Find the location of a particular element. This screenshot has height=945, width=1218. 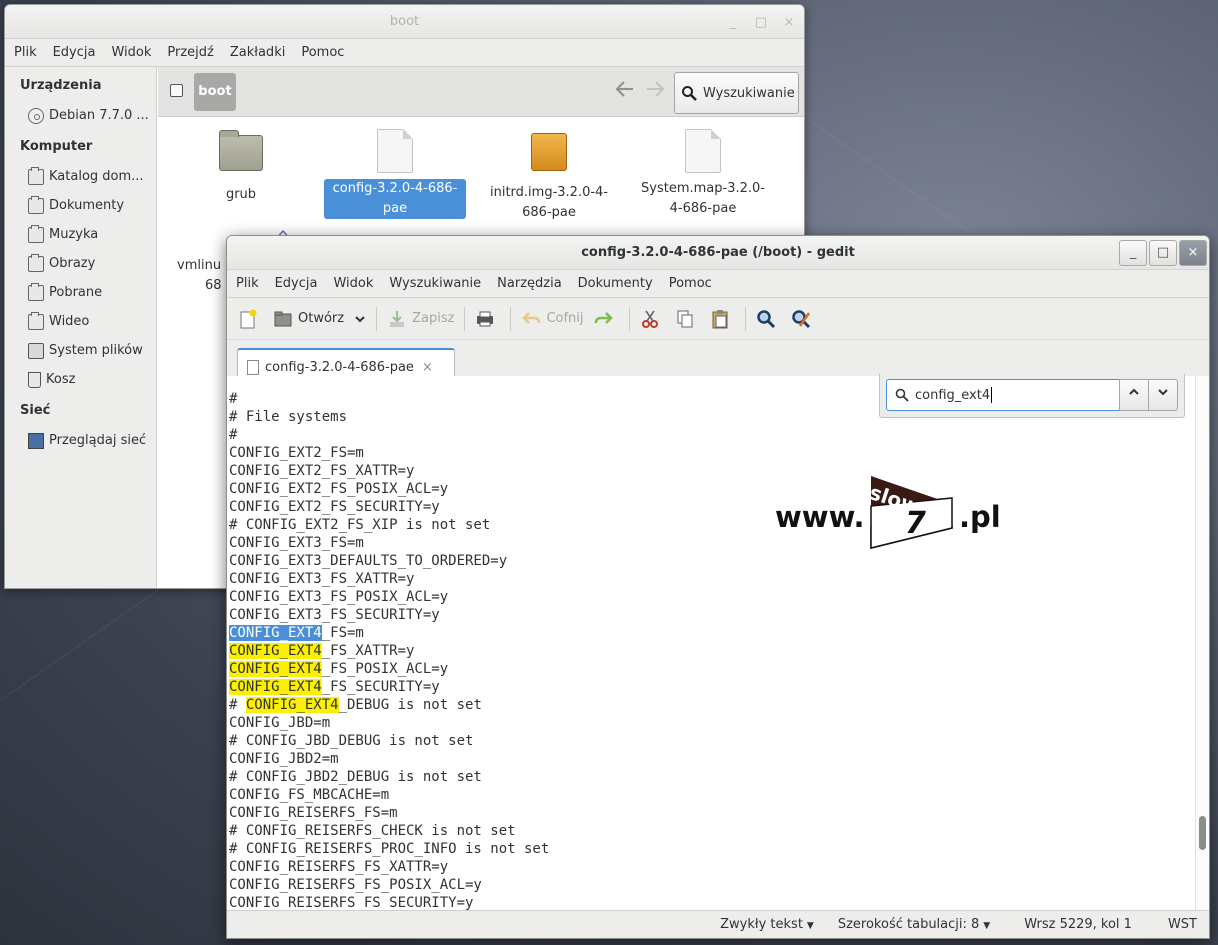

code-line: CONFIG_EXT4_FS=m is located at coordinates (389, 633).